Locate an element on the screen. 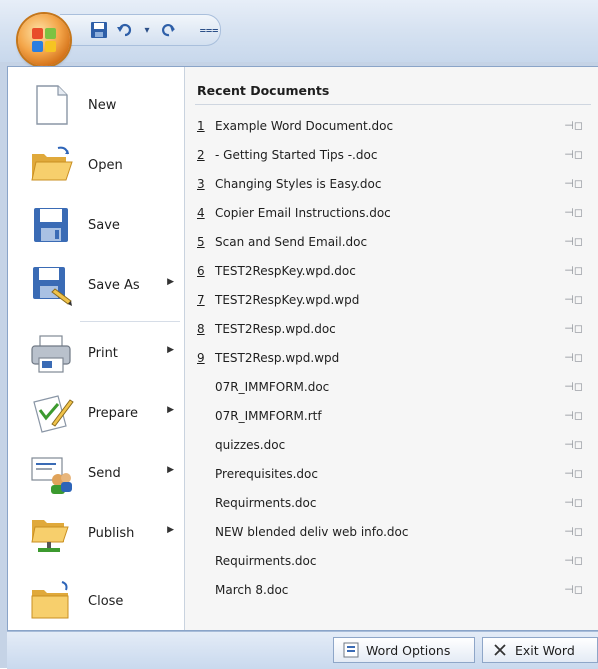 The image size is (598, 669). recent-document-item: 7 TEST2RespKey.wpd.wpd ⊣◻ is located at coordinates (391, 299).